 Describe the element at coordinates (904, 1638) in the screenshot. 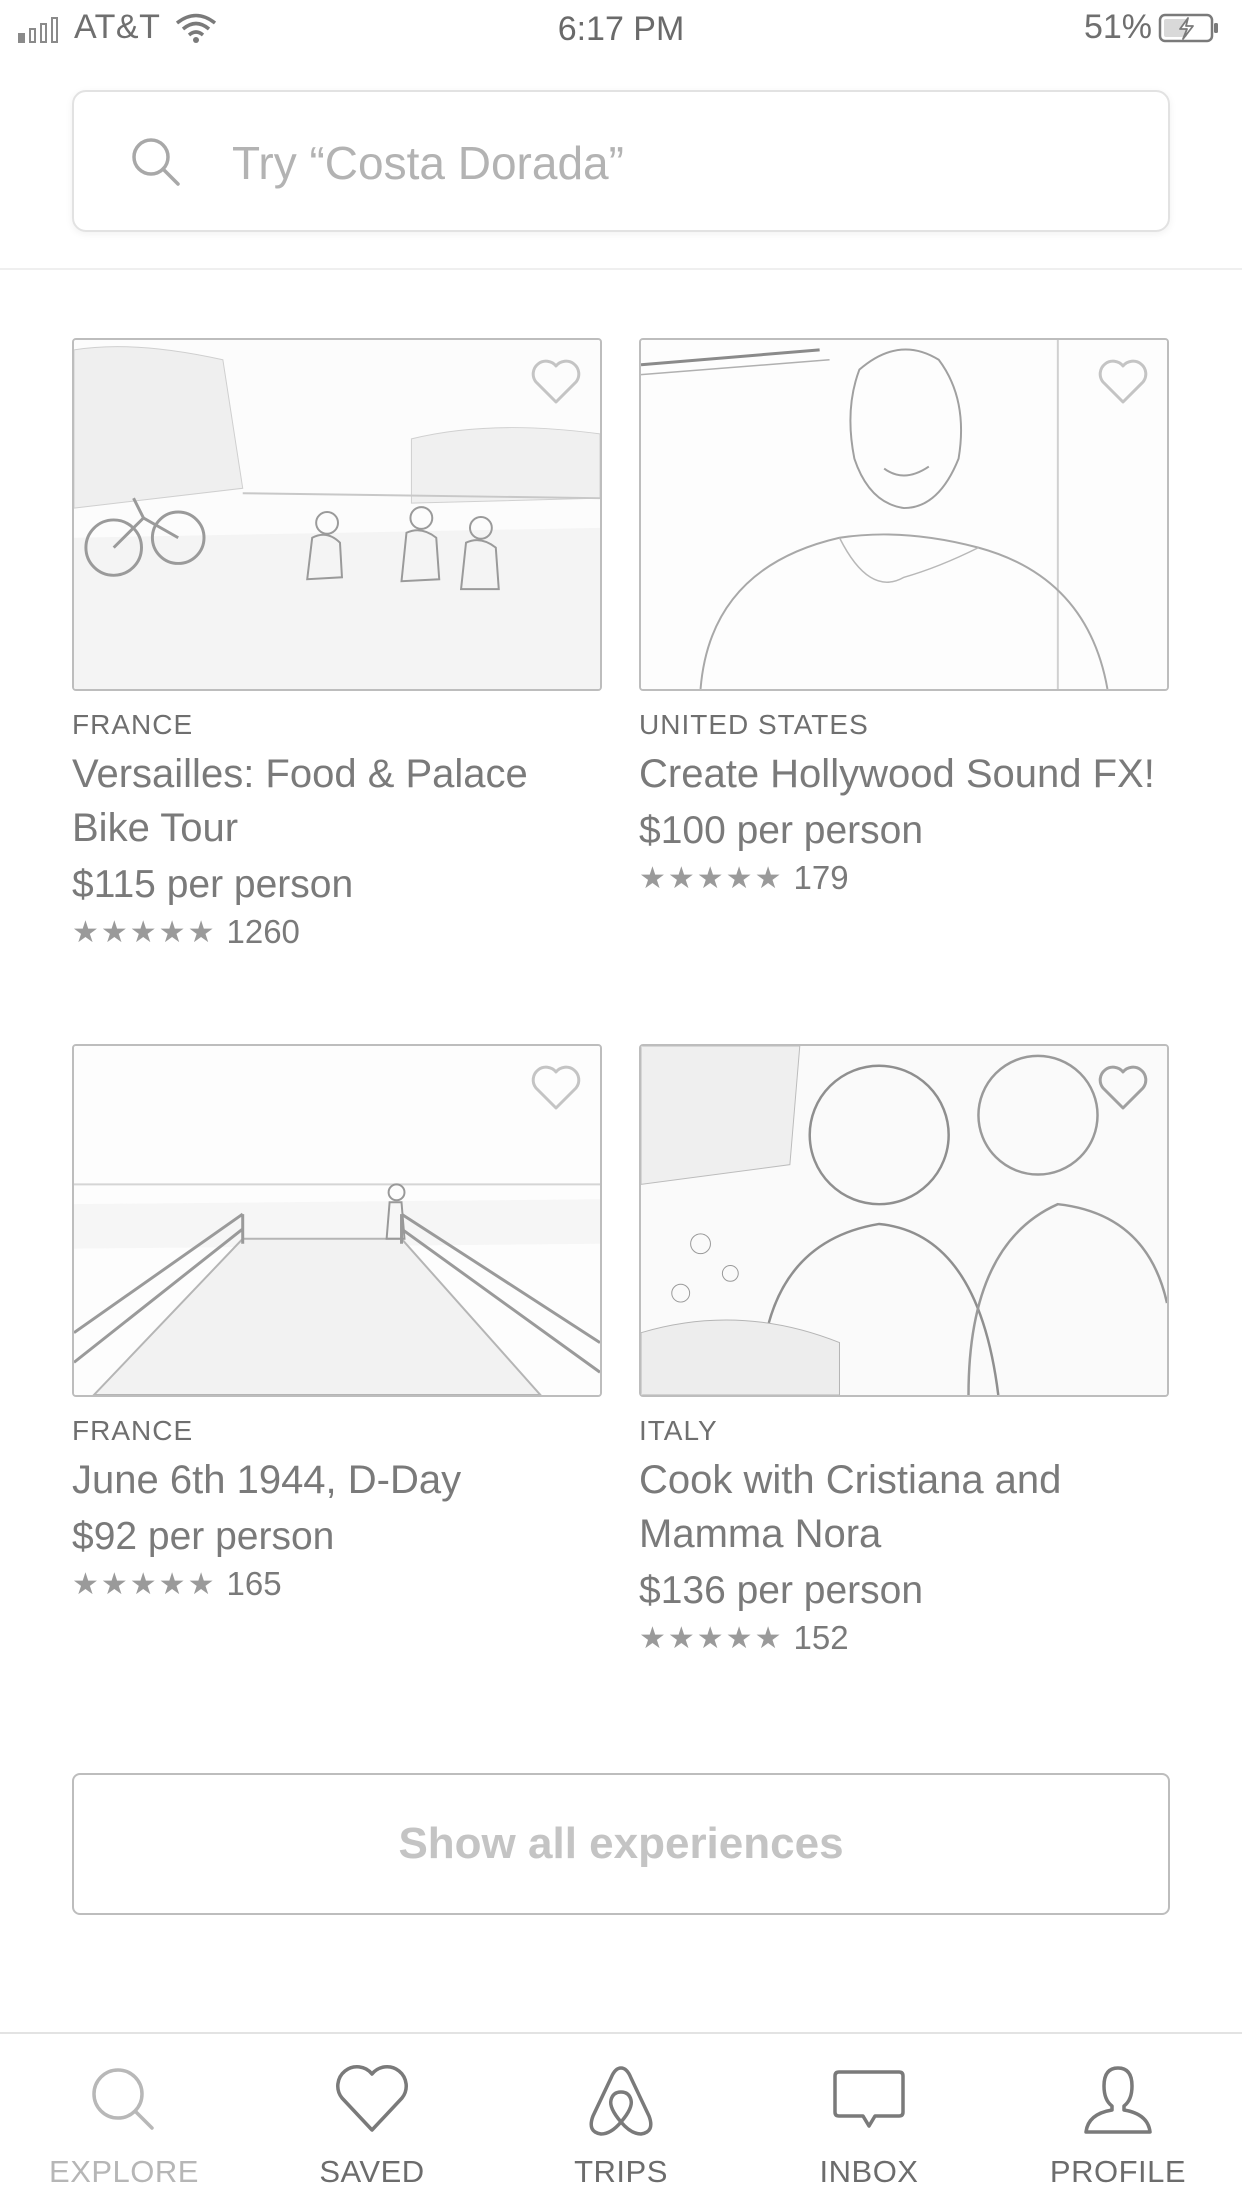

I see `experience-rating: ★★★★★ 152` at that location.